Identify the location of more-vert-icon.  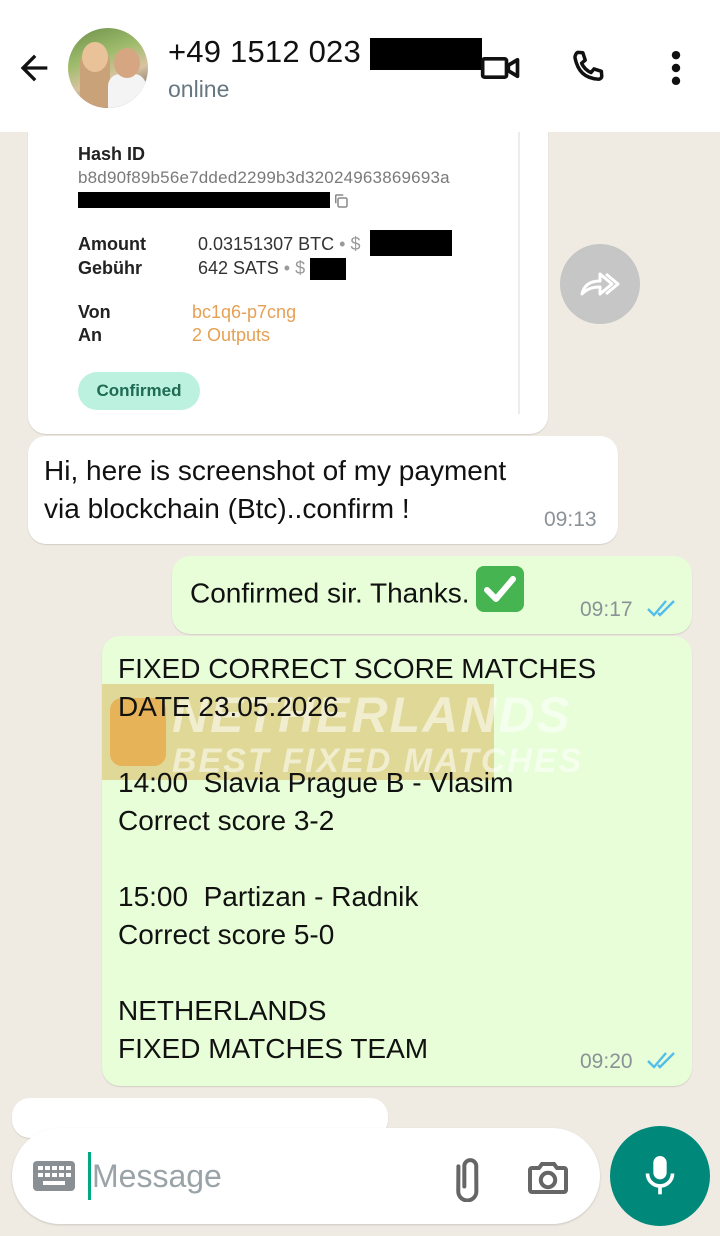
(676, 68).